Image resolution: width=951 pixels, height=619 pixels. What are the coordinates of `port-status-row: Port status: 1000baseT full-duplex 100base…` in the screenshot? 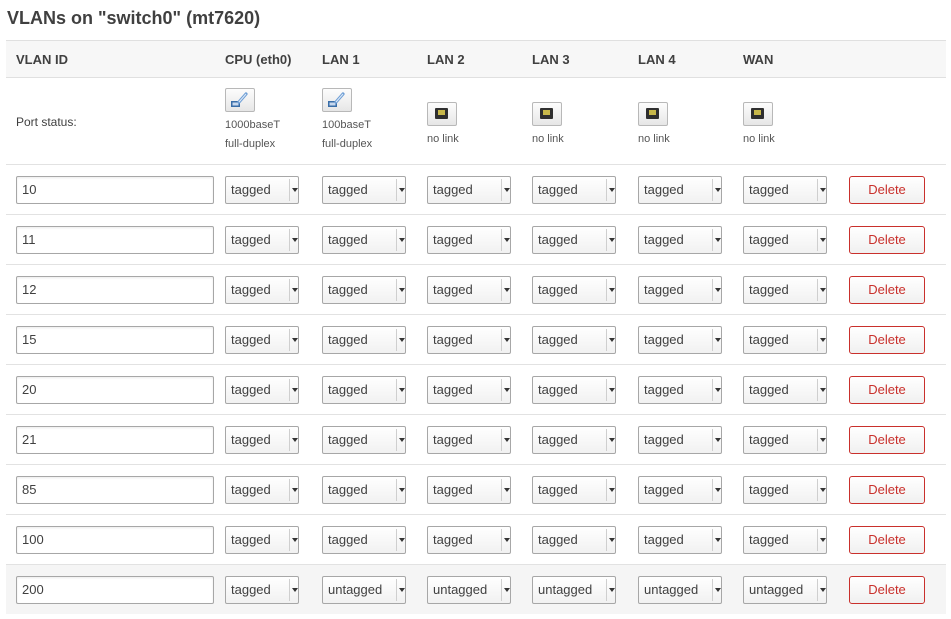 It's located at (476, 121).